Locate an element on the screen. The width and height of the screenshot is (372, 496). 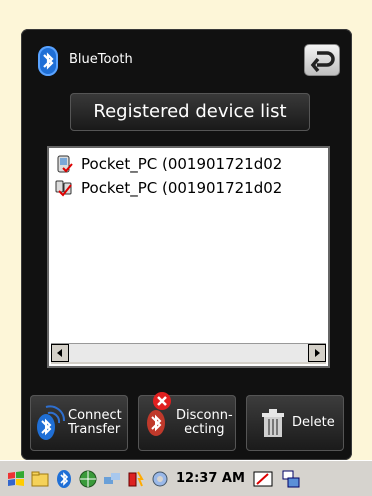
scroll-left-button is located at coordinates (60, 353).